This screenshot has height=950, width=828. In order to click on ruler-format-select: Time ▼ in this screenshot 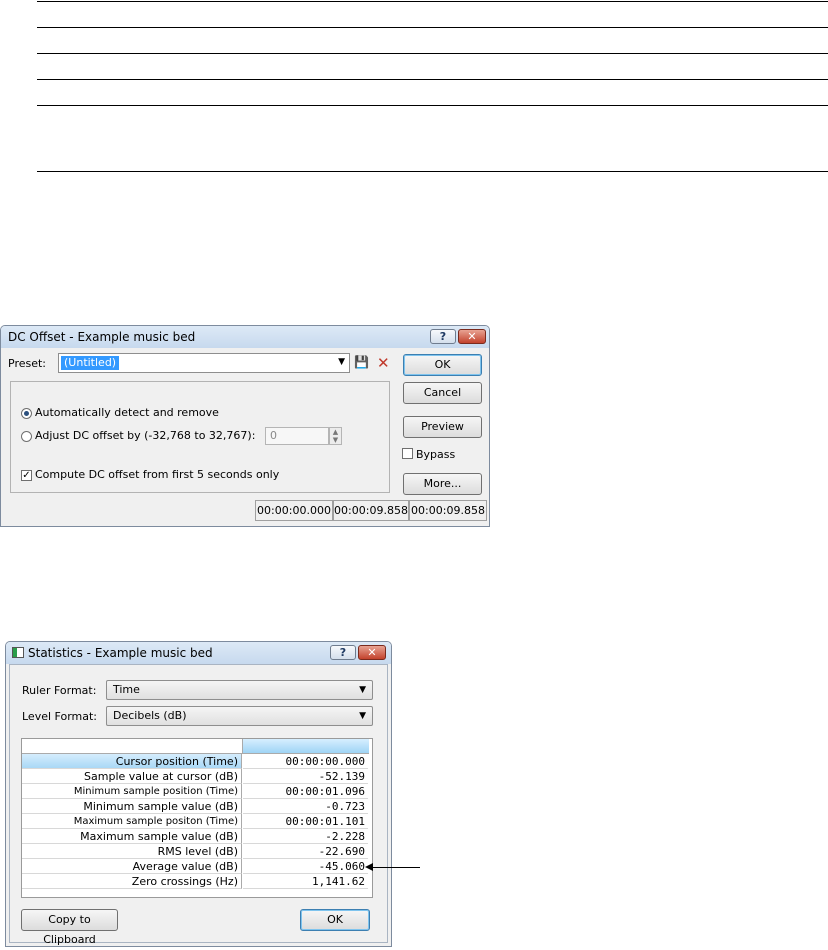, I will do `click(239, 690)`.